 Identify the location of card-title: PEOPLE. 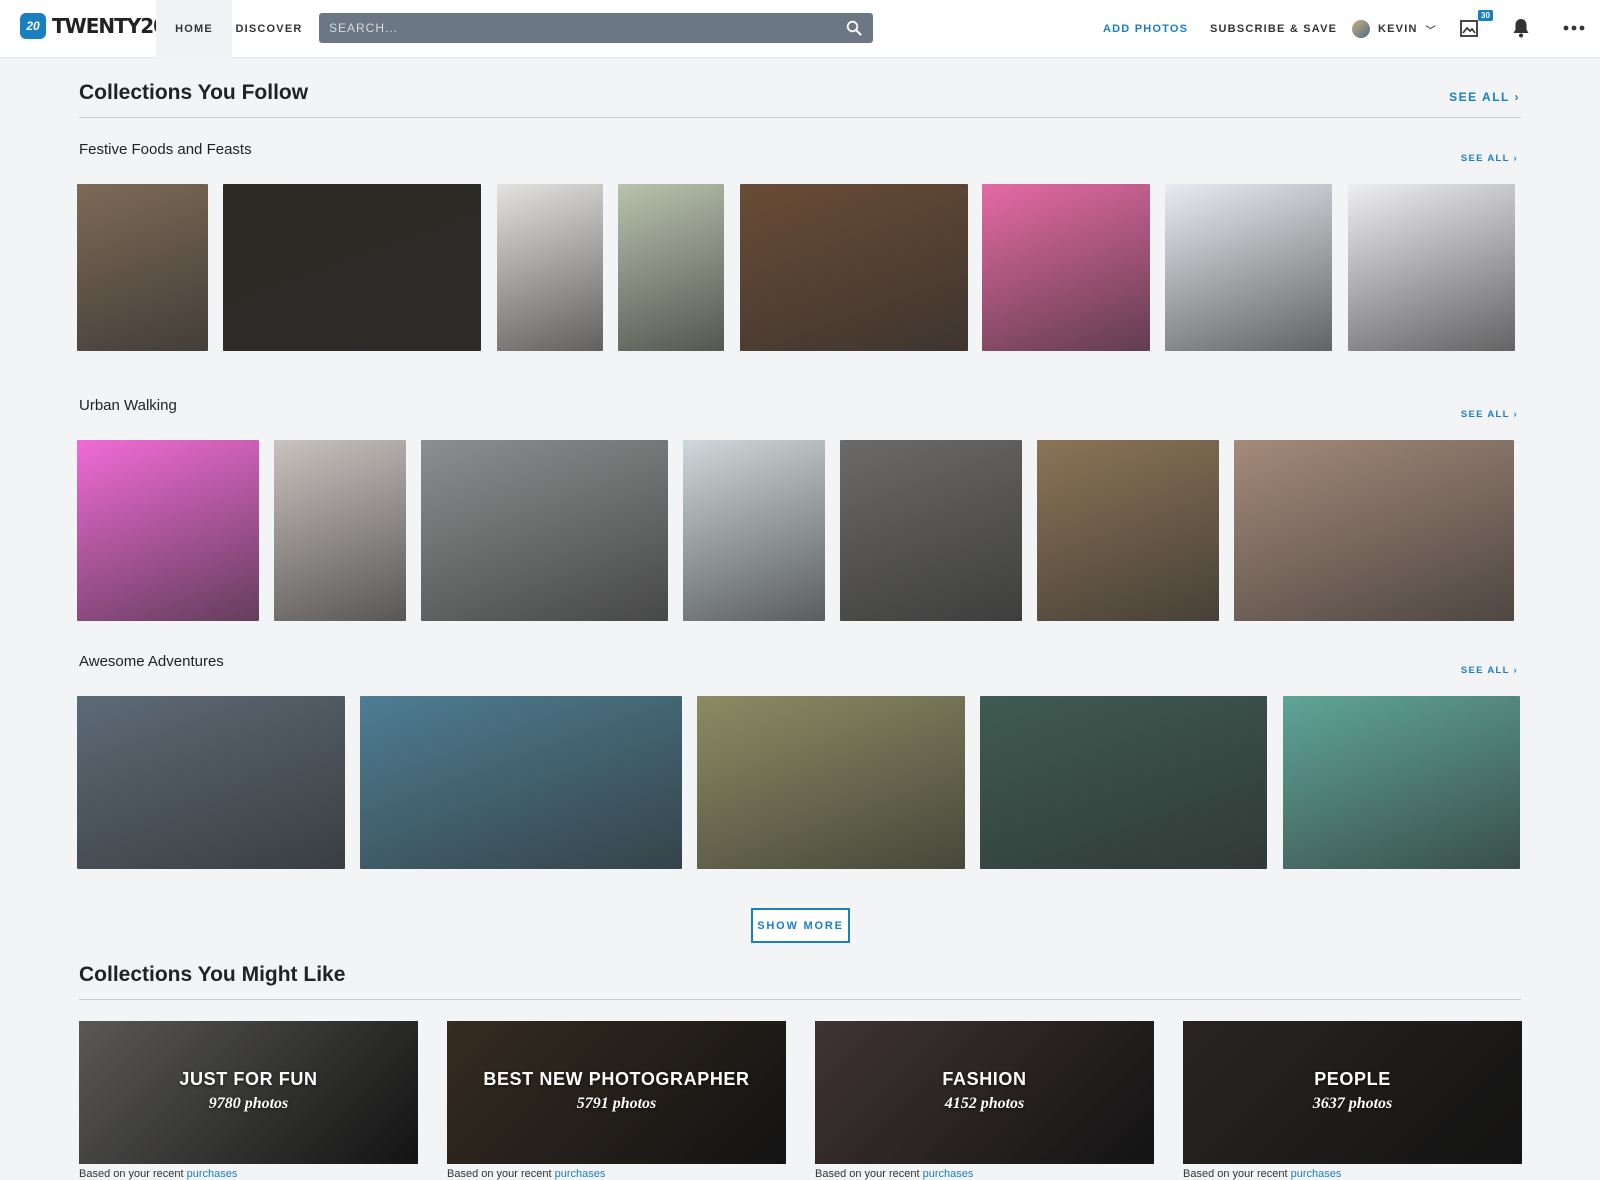
(1352, 1079).